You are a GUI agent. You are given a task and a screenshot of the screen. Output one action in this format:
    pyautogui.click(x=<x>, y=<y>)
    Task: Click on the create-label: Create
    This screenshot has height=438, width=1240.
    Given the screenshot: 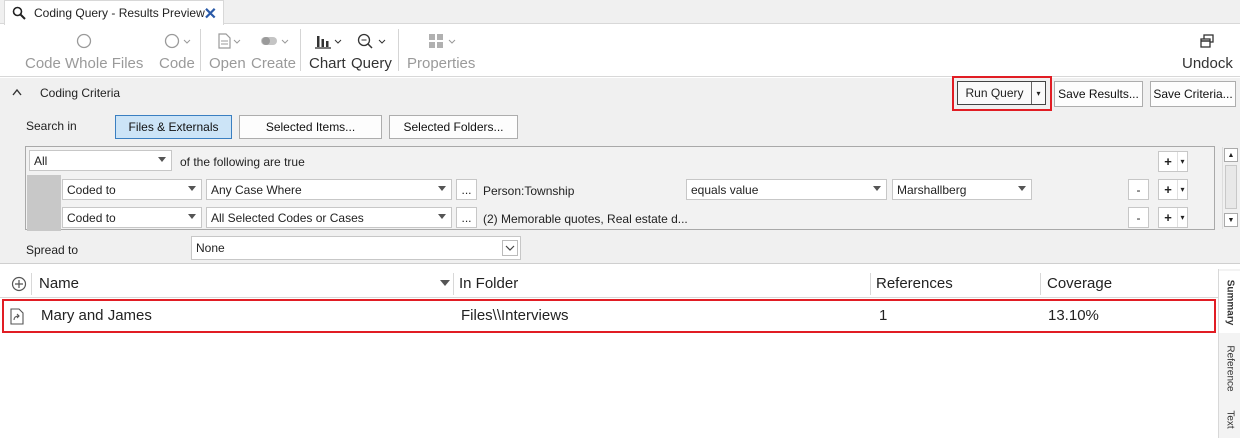 What is the action you would take?
    pyautogui.click(x=274, y=63)
    